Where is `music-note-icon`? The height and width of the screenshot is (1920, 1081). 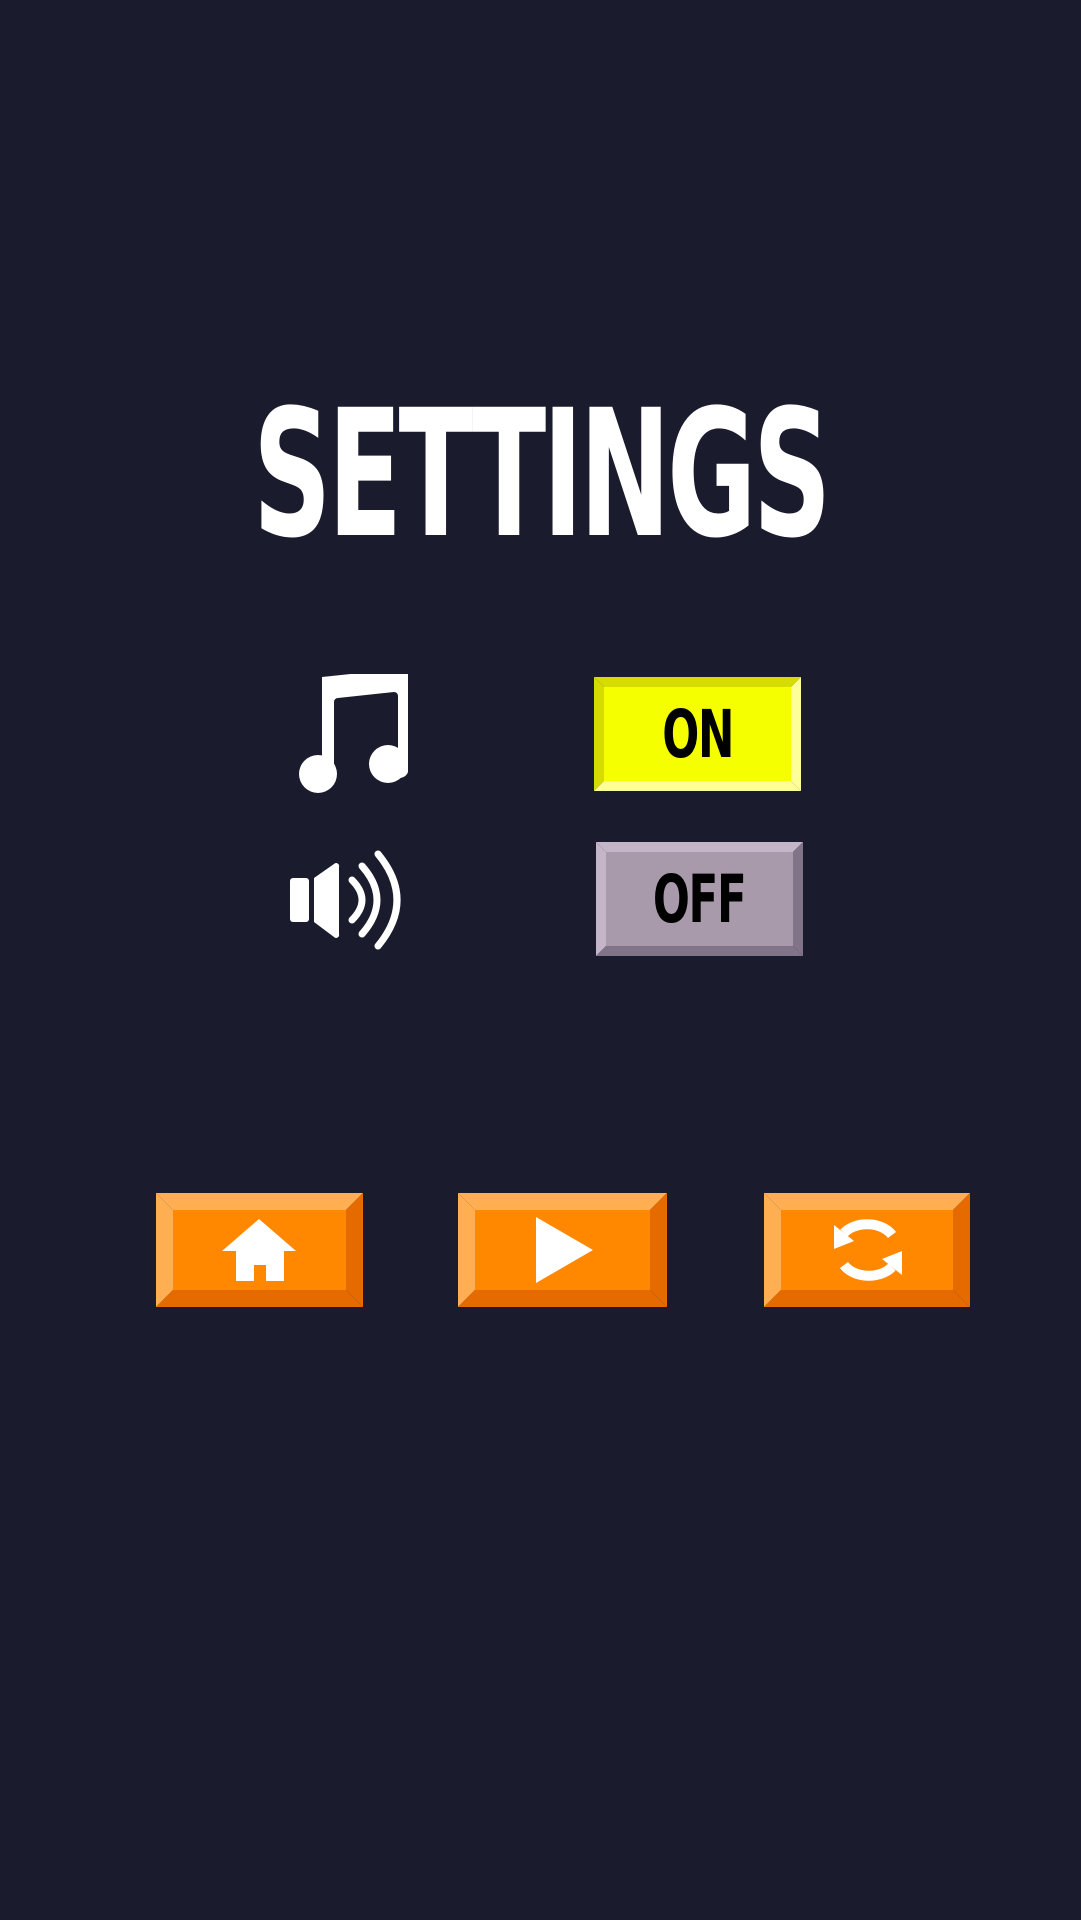 music-note-icon is located at coordinates (353, 733).